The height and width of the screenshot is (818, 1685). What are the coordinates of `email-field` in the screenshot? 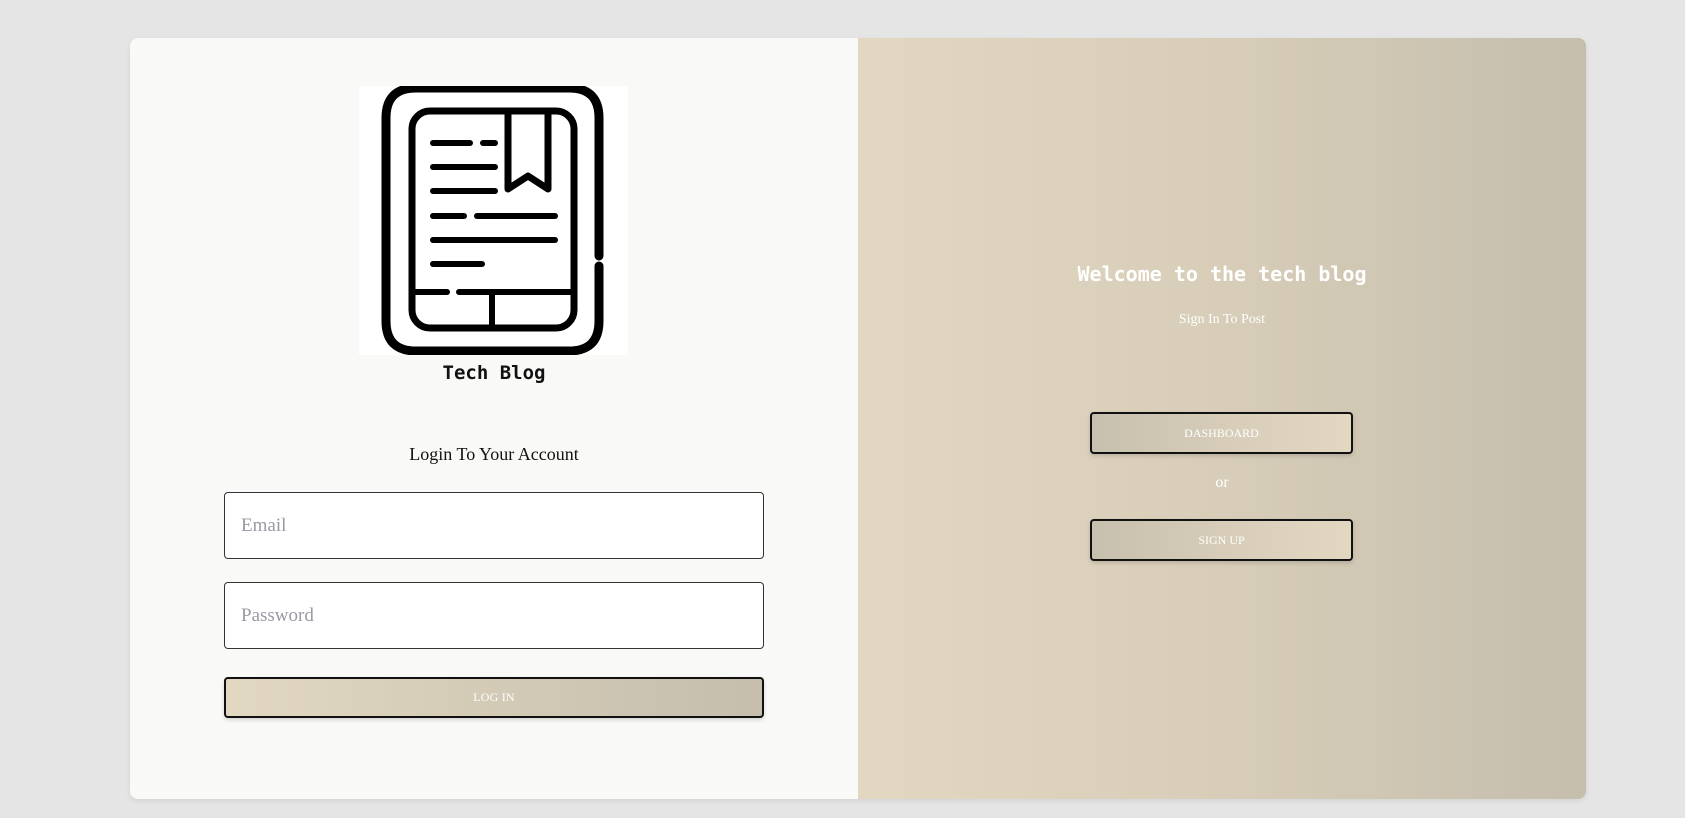 It's located at (494, 525).